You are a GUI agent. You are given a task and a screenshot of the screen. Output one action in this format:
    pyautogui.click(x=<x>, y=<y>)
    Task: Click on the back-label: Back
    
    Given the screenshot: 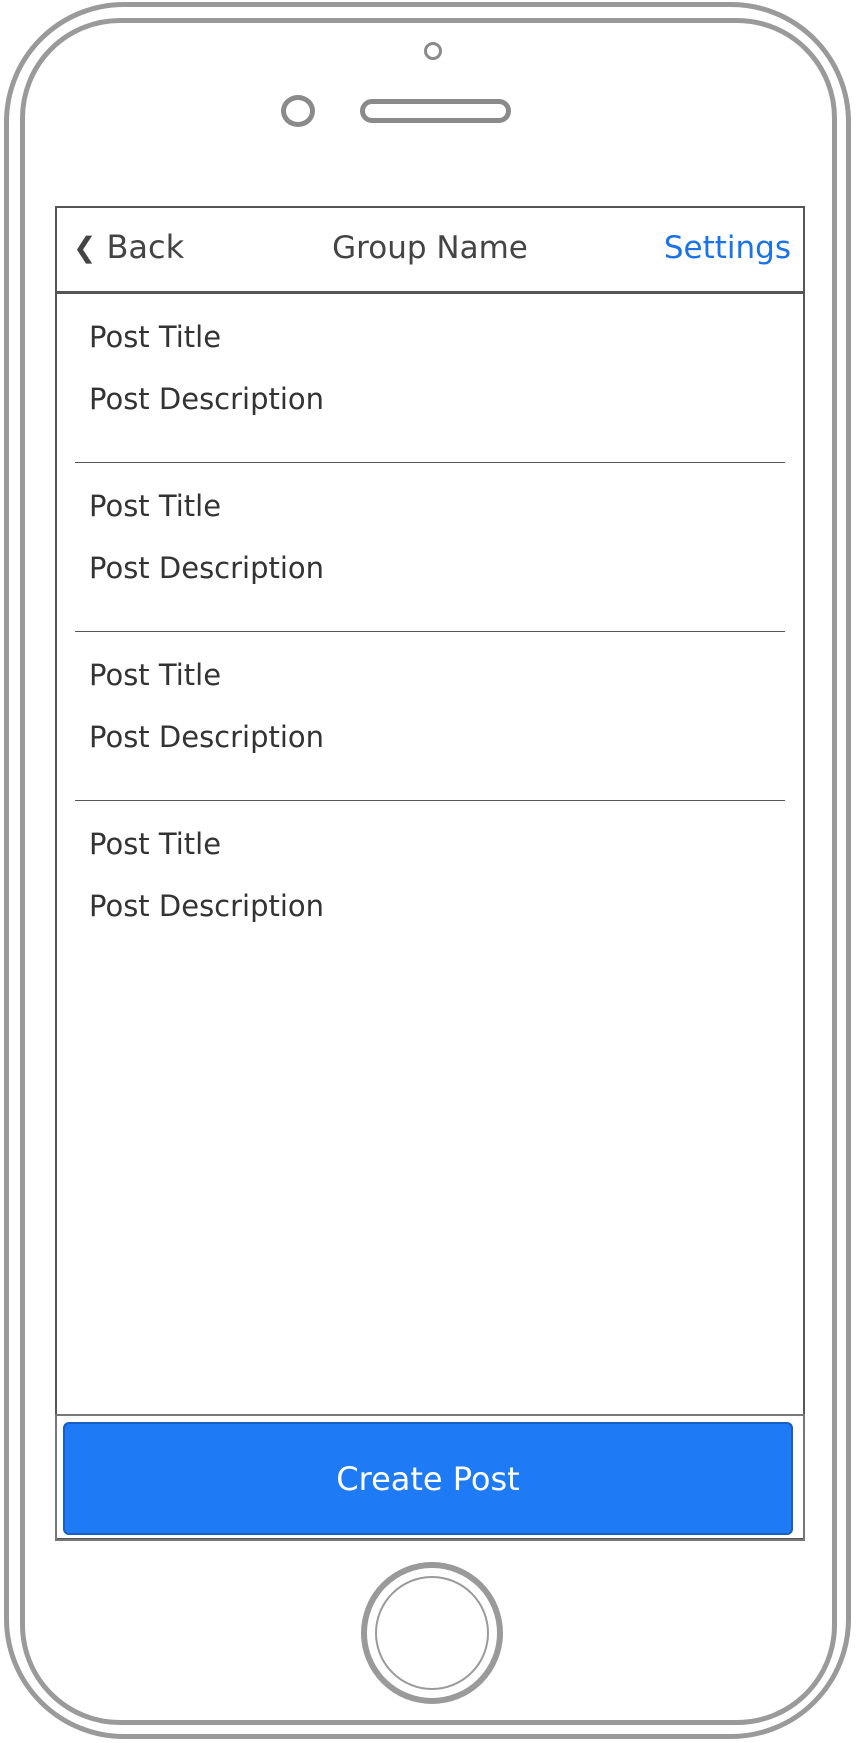 What is the action you would take?
    pyautogui.click(x=145, y=247)
    